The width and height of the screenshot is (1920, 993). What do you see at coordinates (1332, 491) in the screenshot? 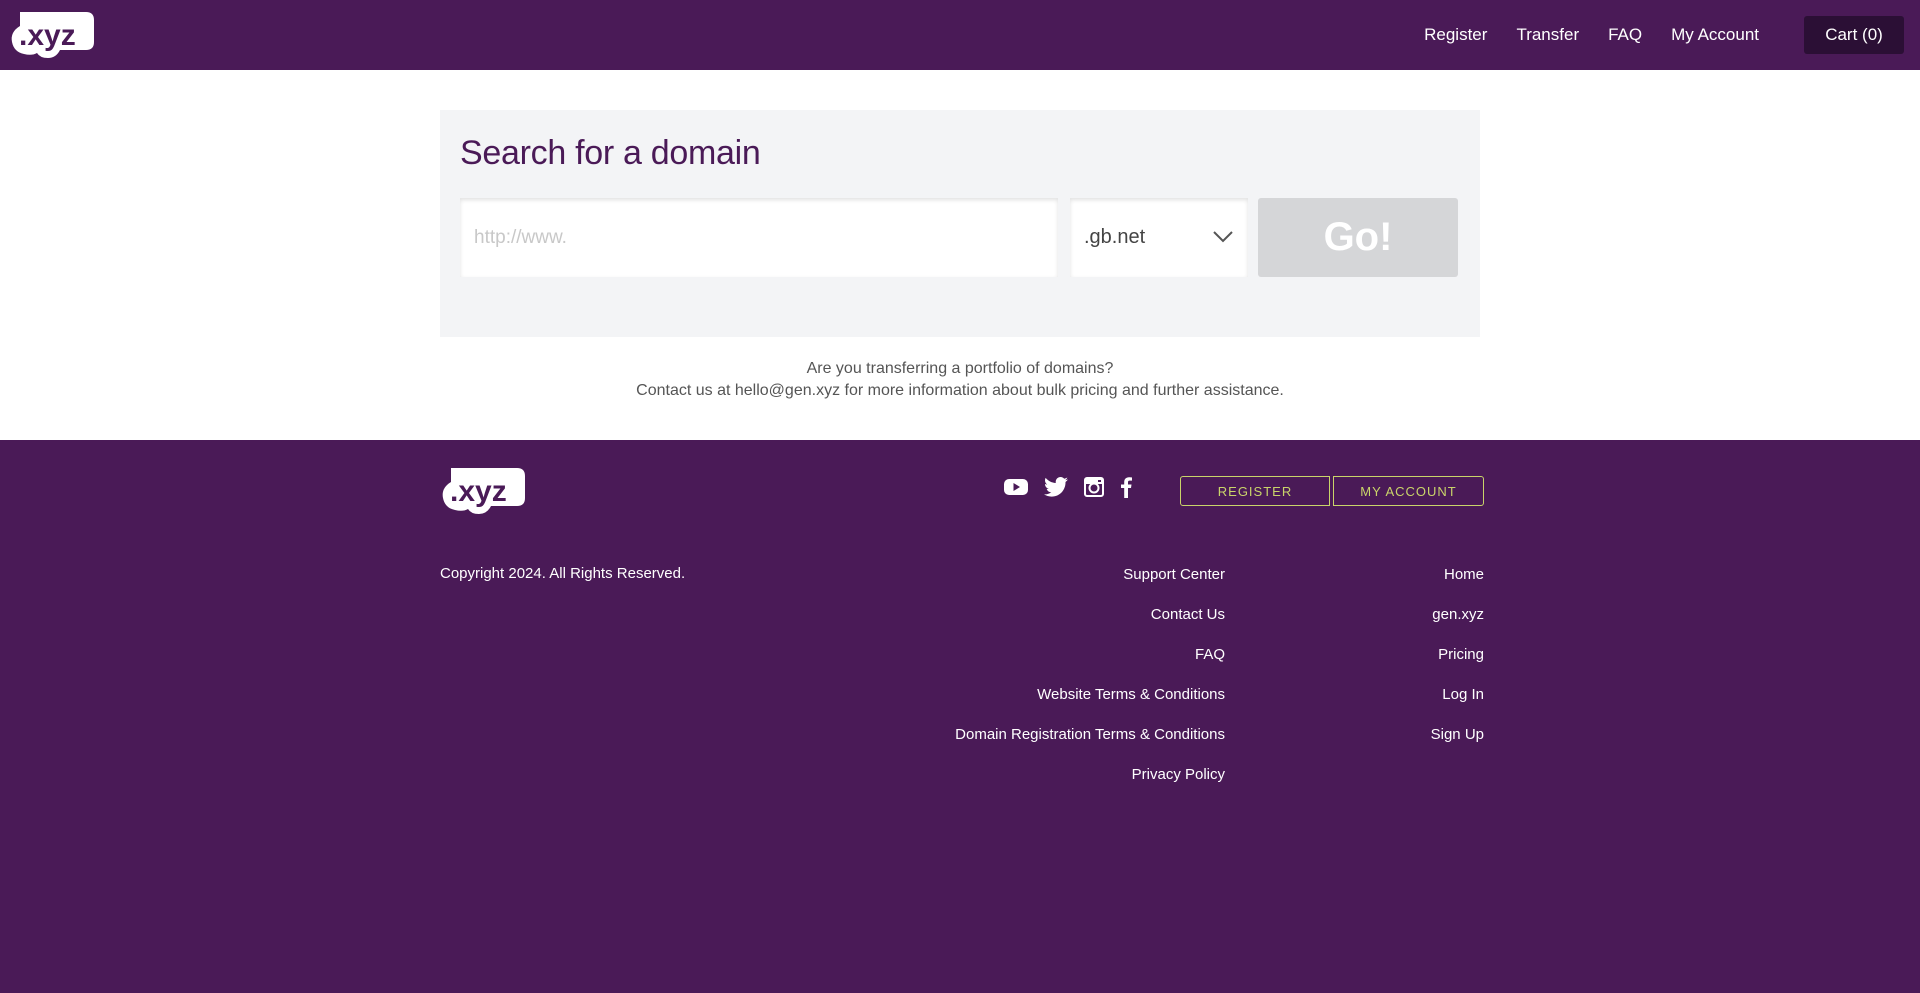
I see `footer-buttons: REGISTER MY ACCOUNT` at bounding box center [1332, 491].